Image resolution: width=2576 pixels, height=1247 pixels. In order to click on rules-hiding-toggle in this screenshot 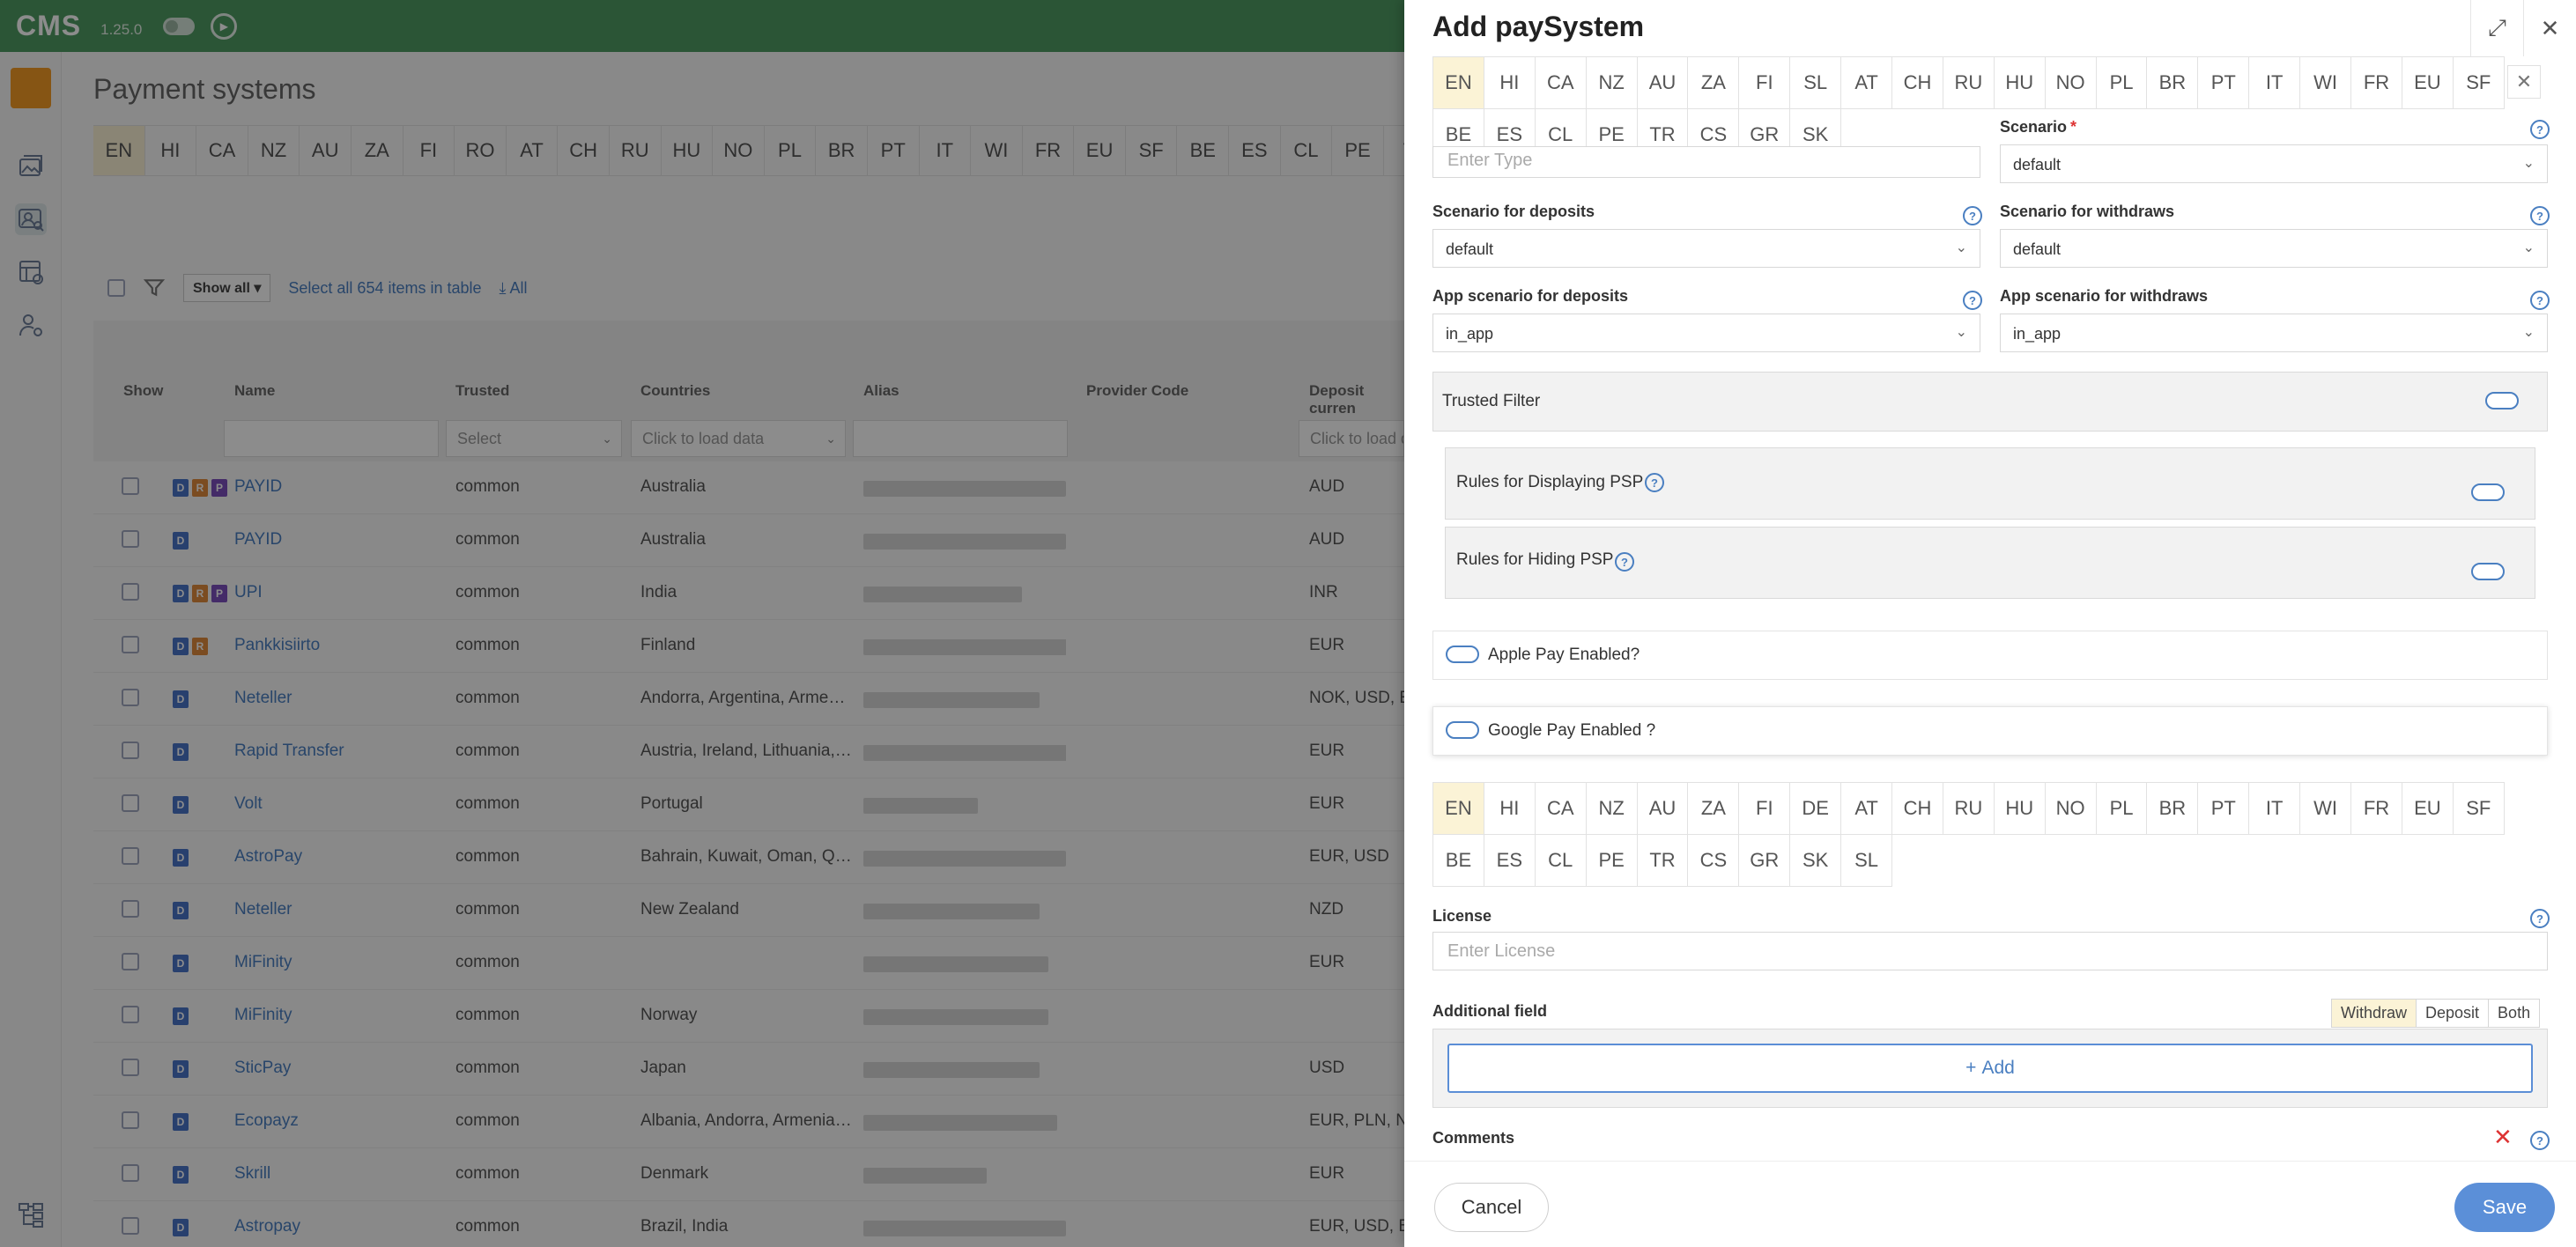, I will do `click(2488, 571)`.